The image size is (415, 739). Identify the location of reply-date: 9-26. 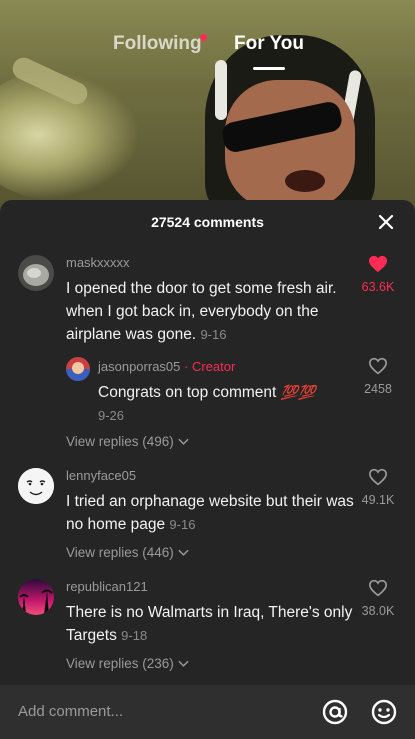
(111, 415).